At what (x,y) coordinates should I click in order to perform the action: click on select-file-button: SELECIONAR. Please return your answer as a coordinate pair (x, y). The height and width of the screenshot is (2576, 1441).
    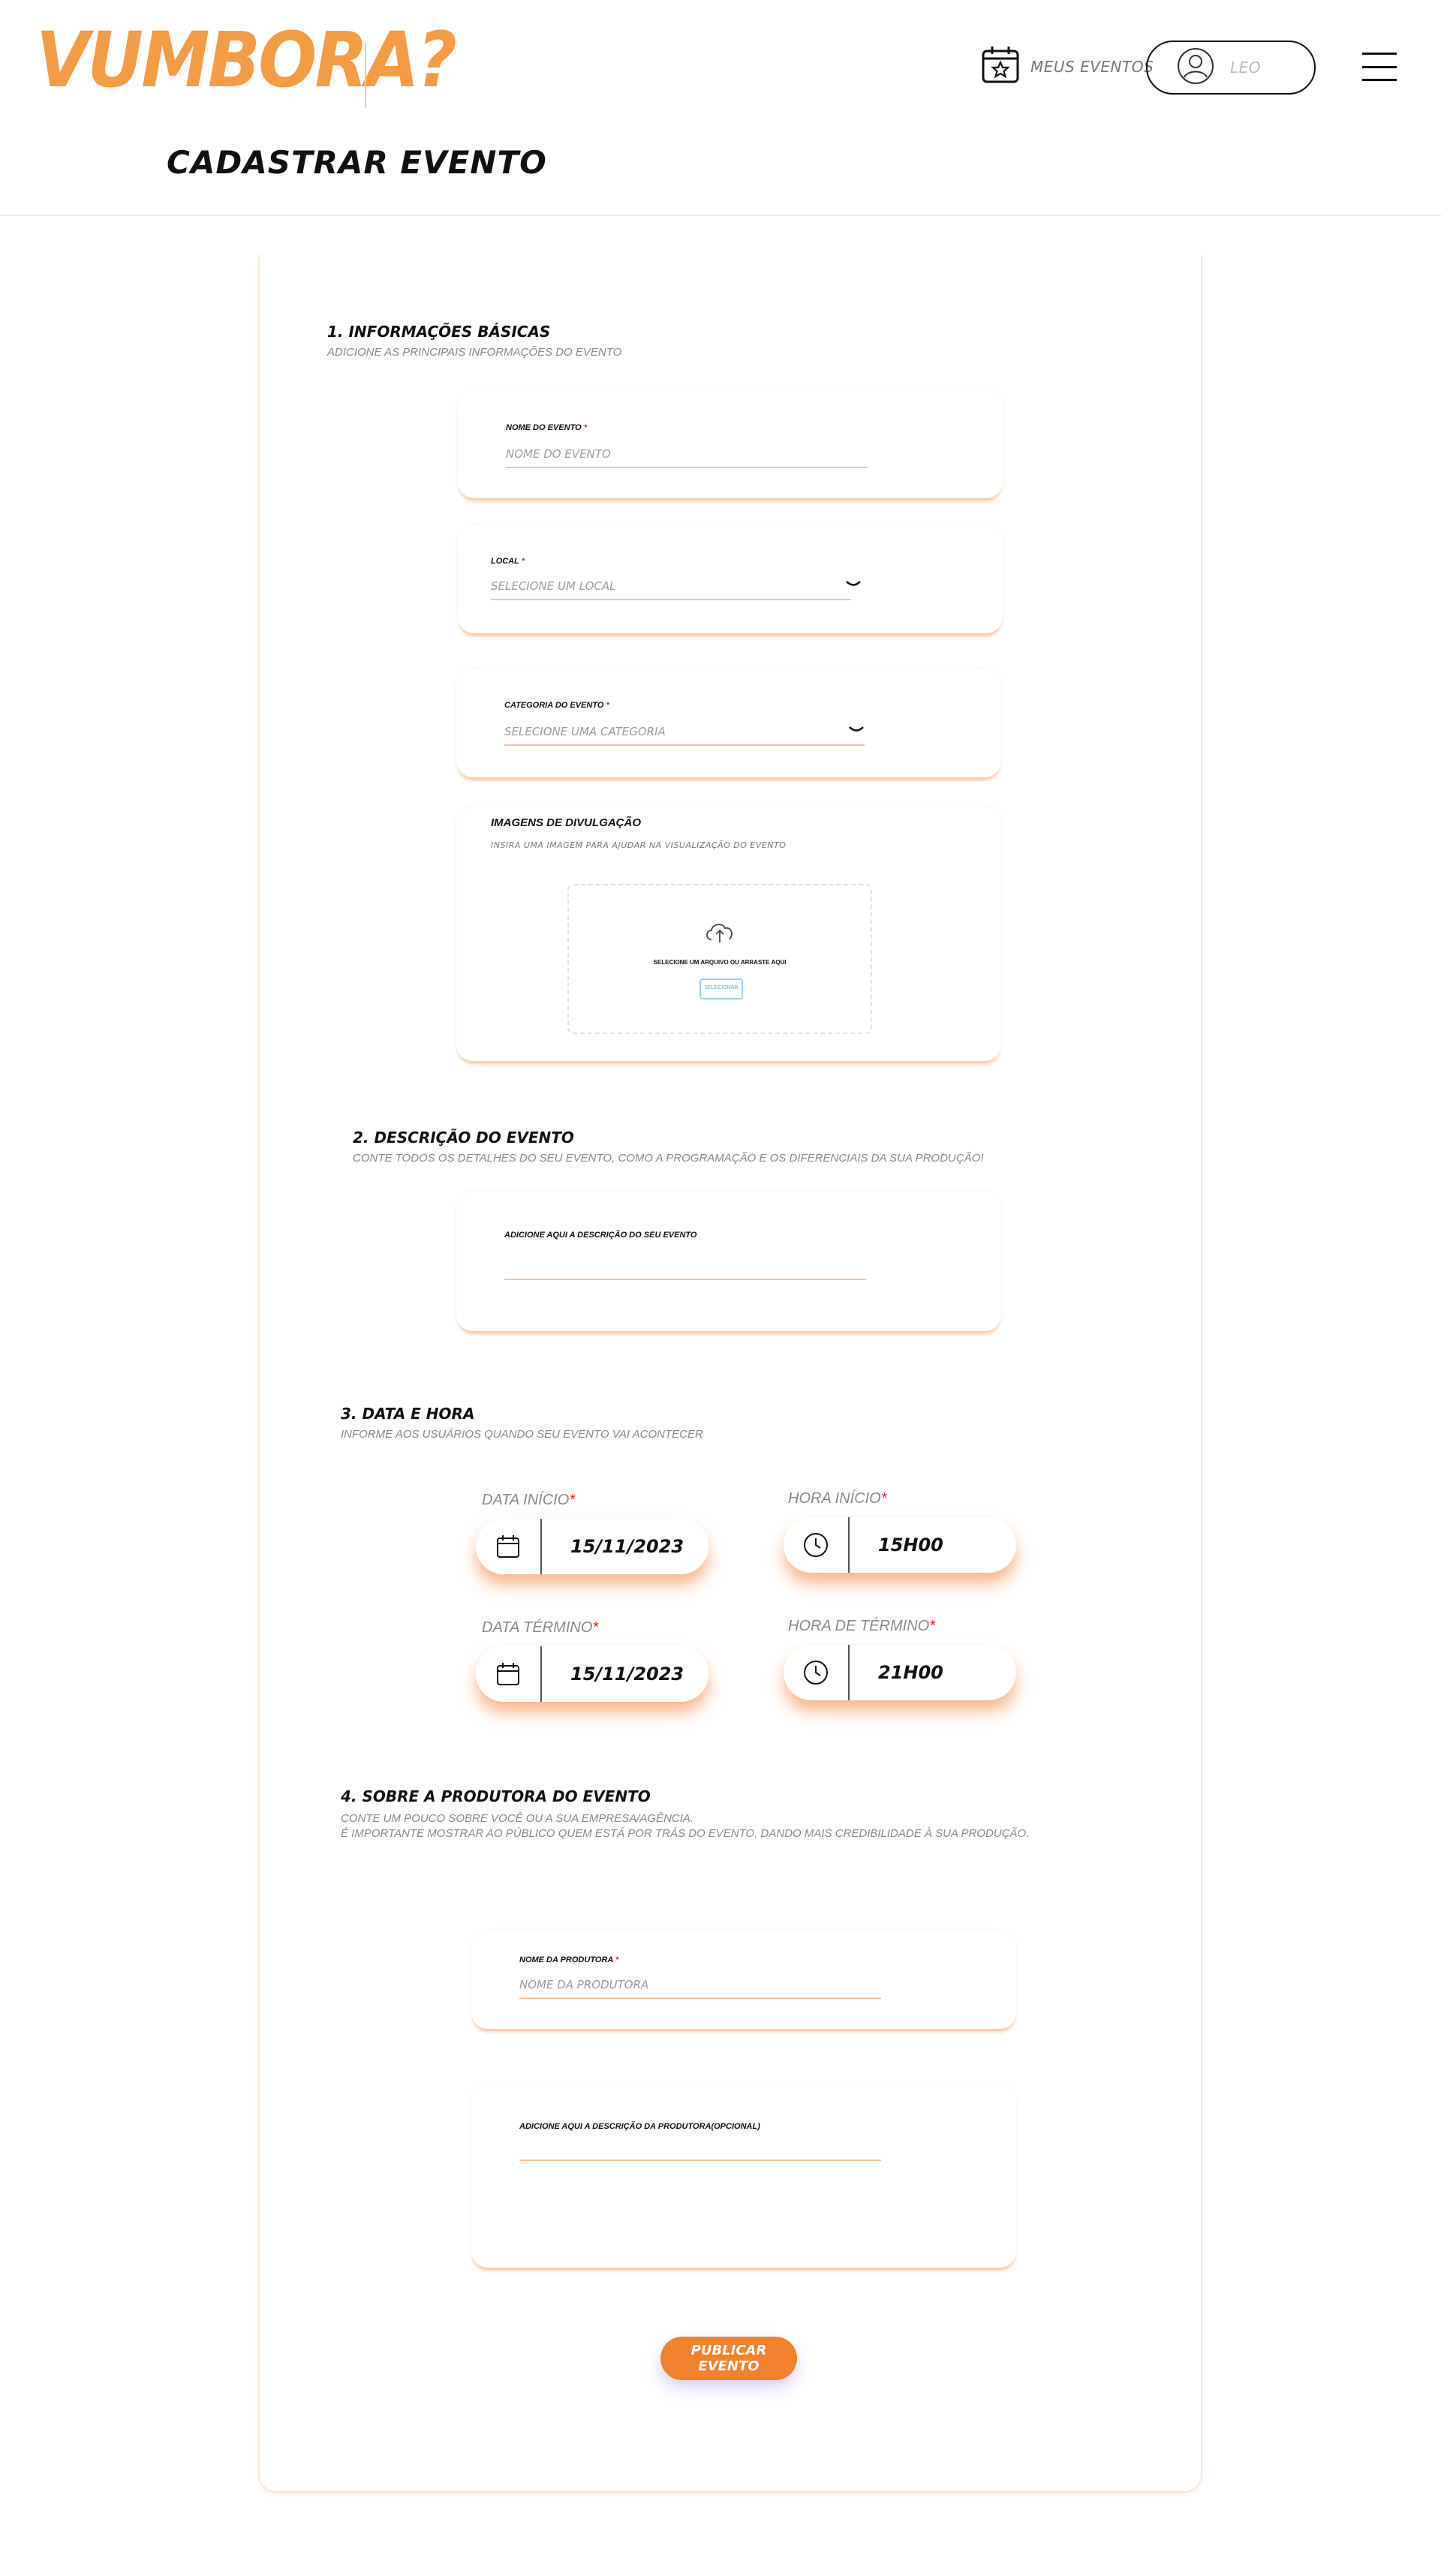
    Looking at the image, I should click on (721, 988).